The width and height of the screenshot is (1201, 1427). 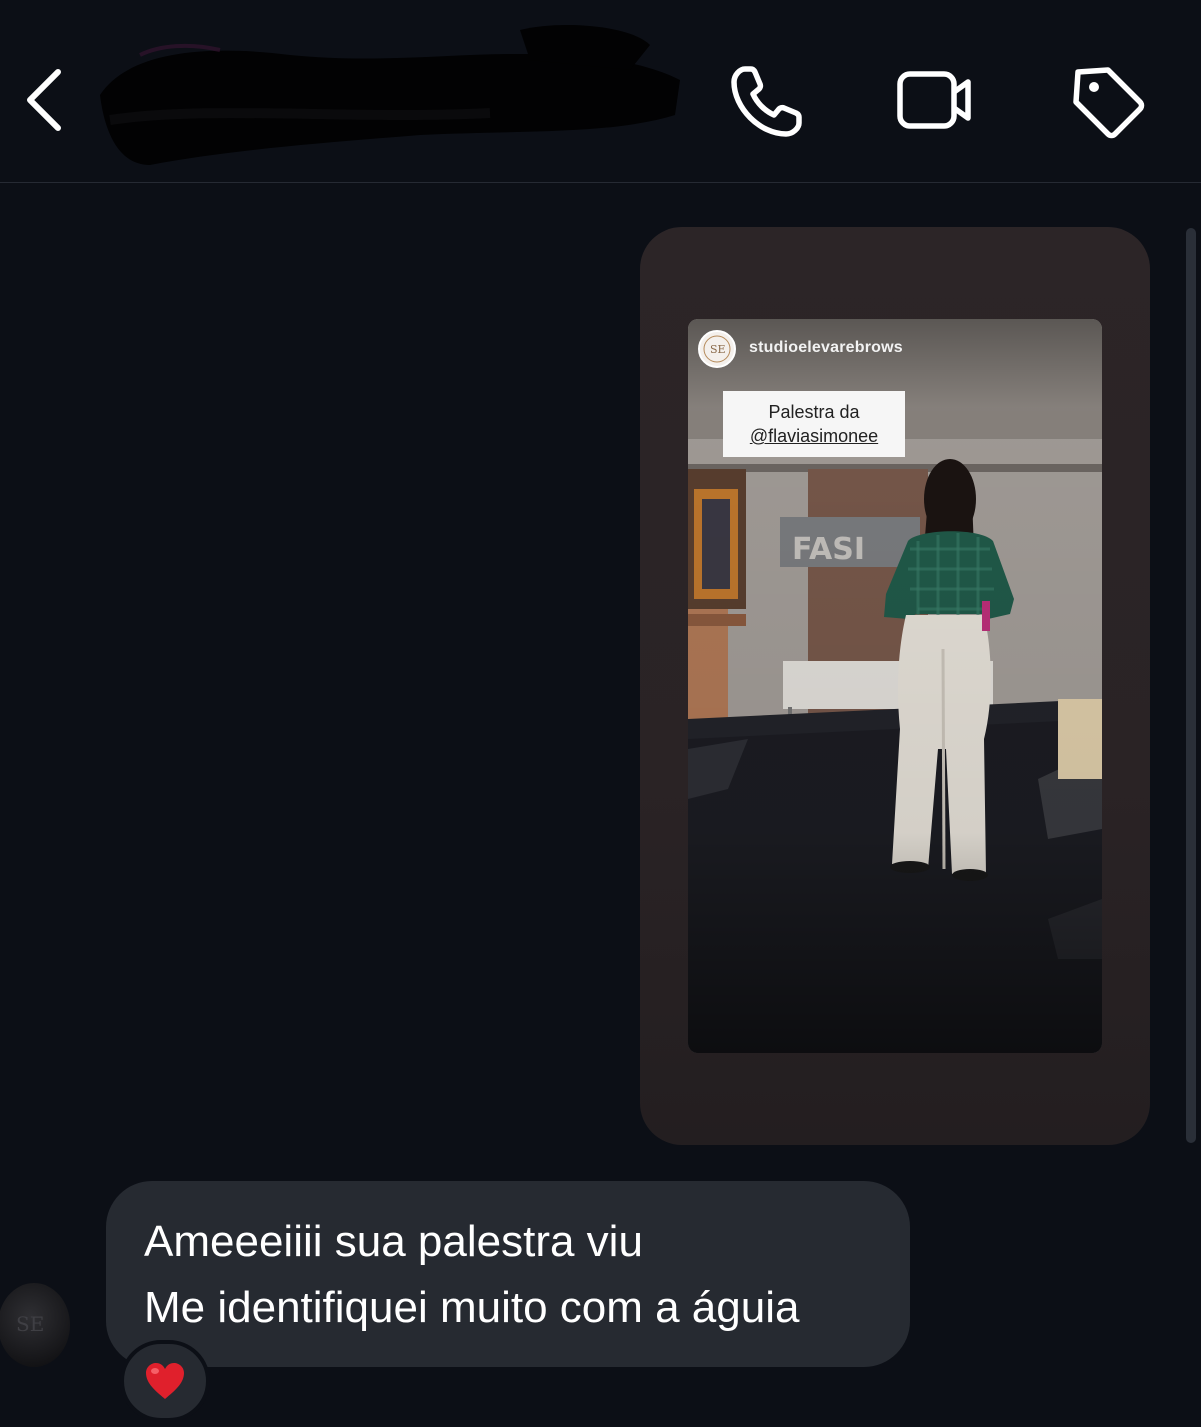 I want to click on heart-icon, so click(x=165, y=1381).